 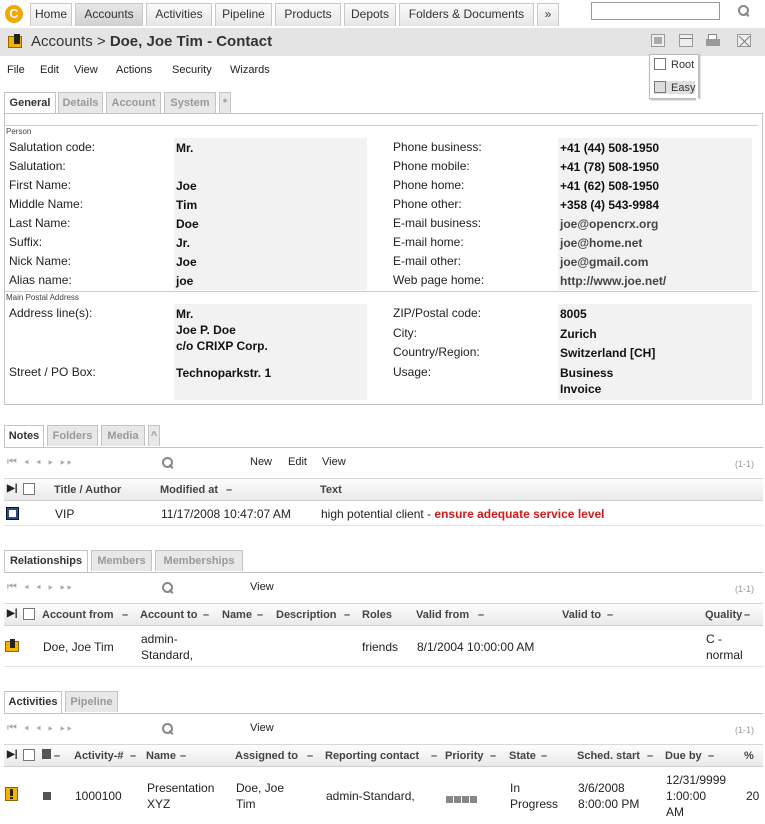 I want to click on tab-more: *, so click(x=225, y=102).